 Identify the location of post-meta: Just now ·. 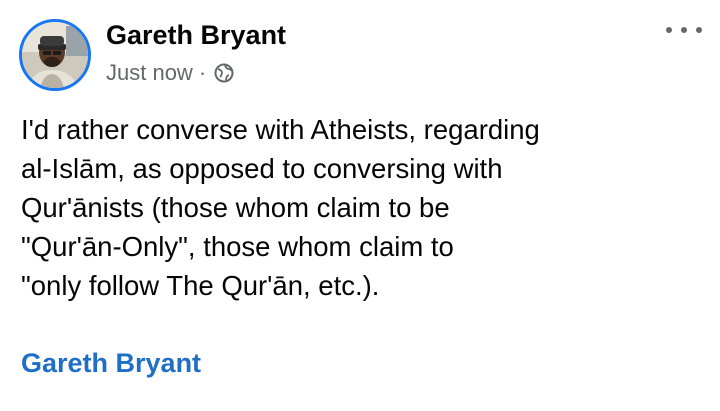
(170, 73).